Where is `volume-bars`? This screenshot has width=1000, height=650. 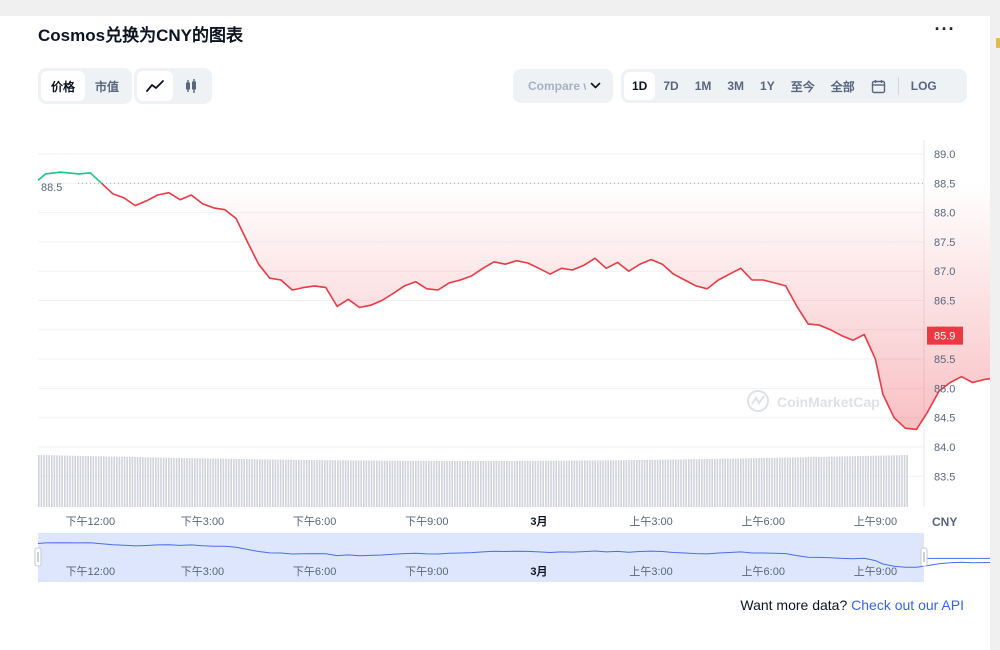
volume-bars is located at coordinates (473, 481).